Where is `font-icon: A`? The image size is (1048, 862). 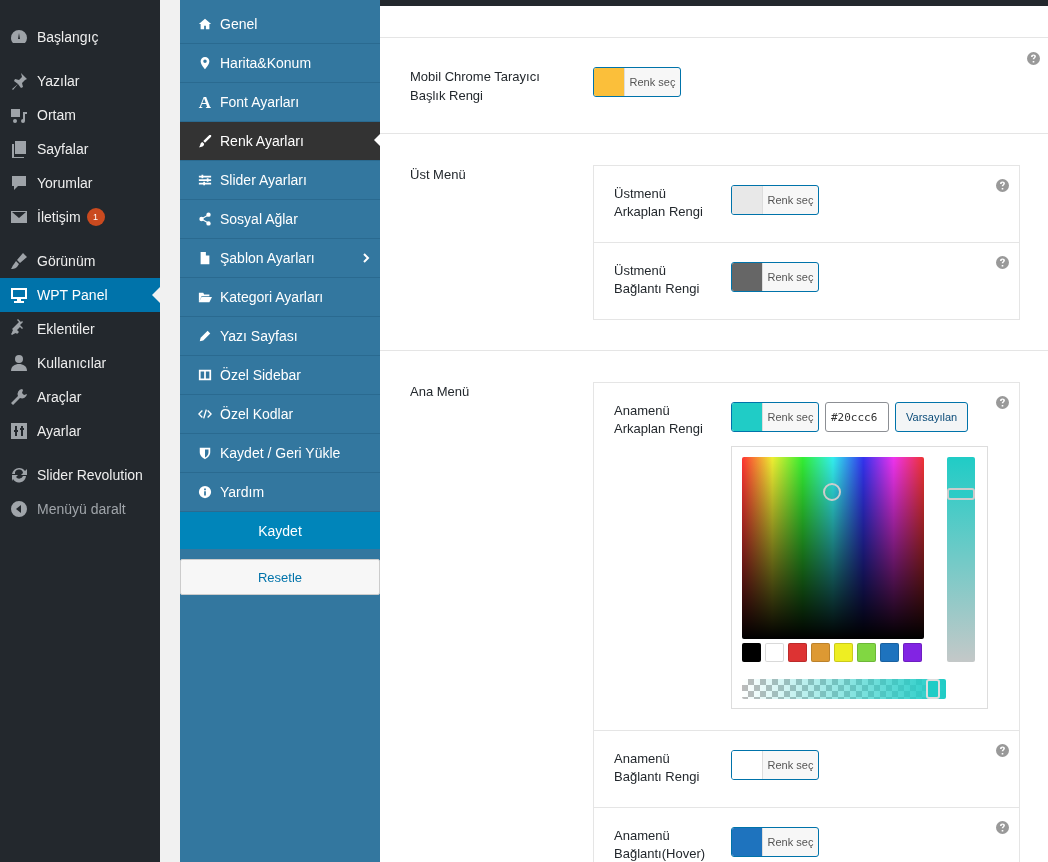 font-icon: A is located at coordinates (205, 102).